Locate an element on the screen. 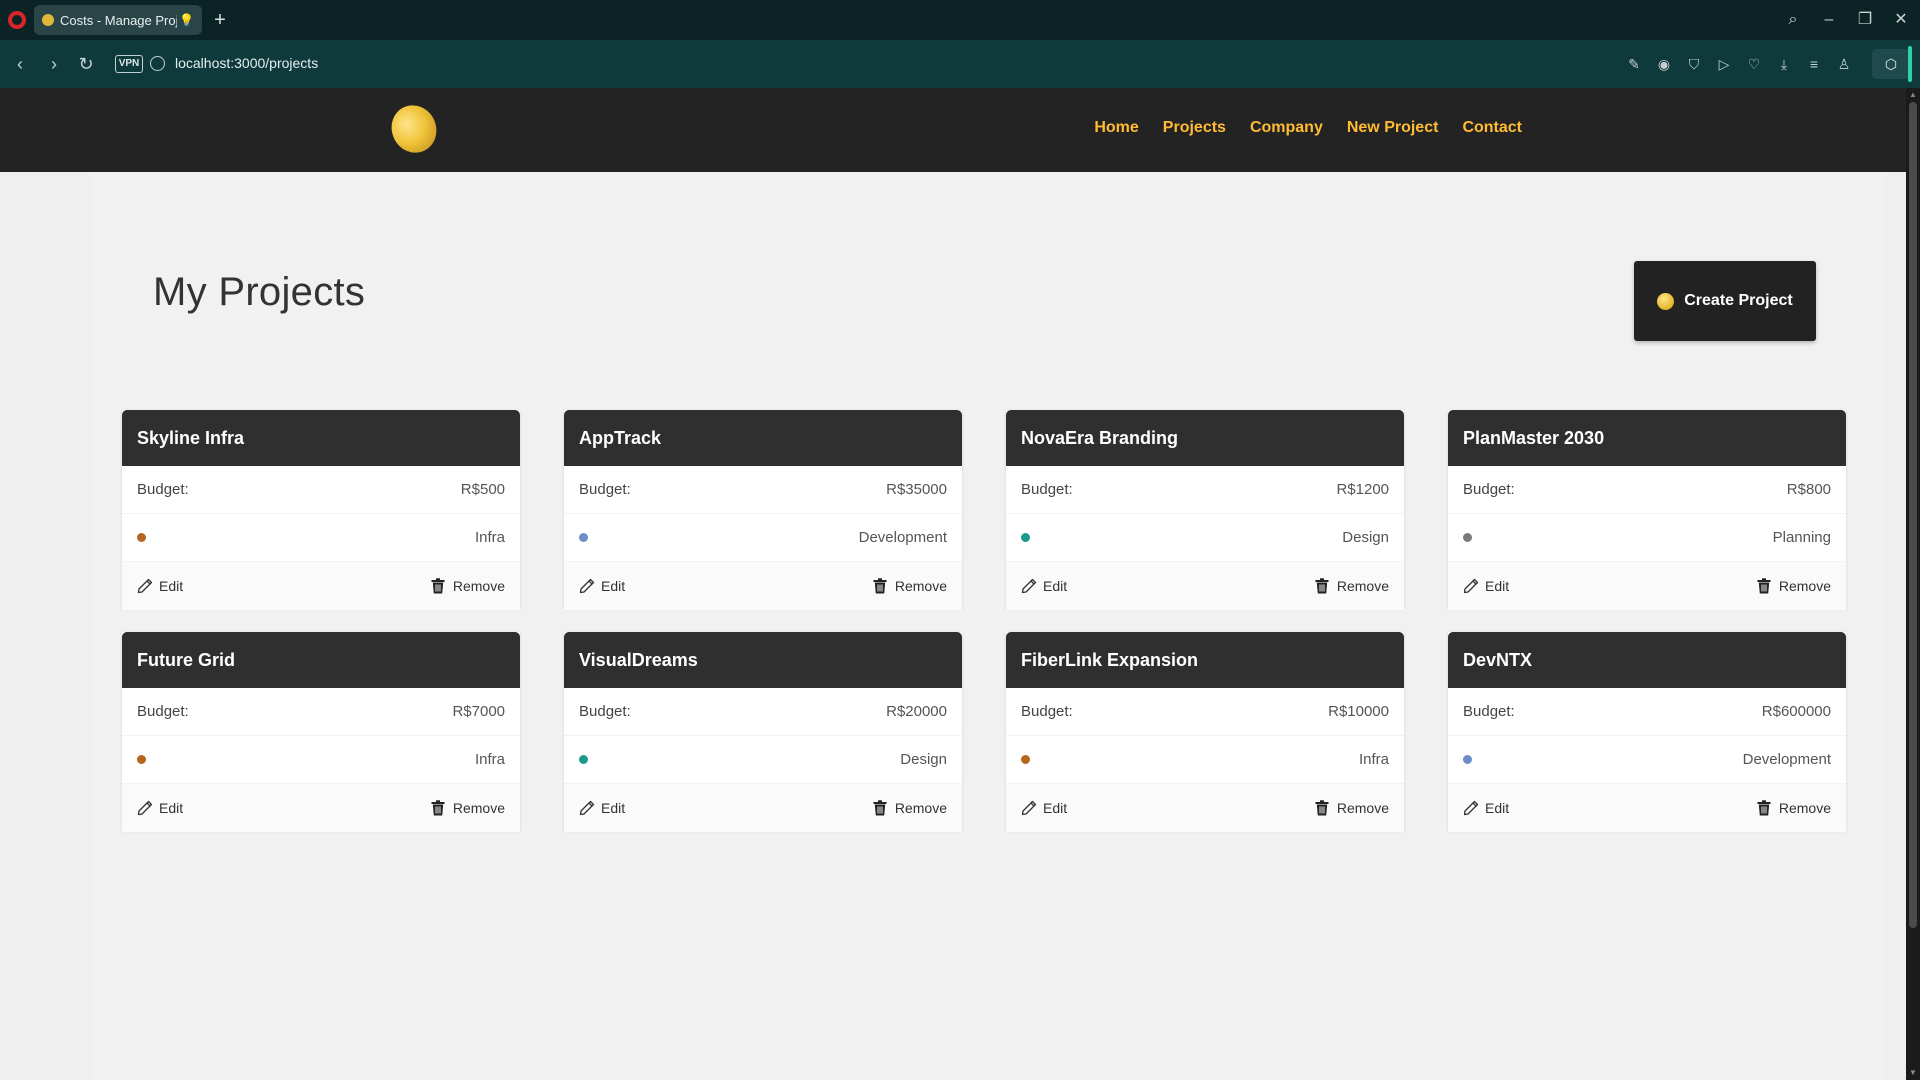 This screenshot has height=1080, width=1920. lightbulb-icon: 💡 is located at coordinates (186, 20).